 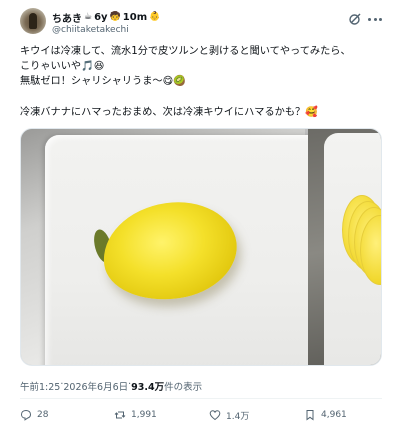 I want to click on like-icon, so click(x=215, y=415).